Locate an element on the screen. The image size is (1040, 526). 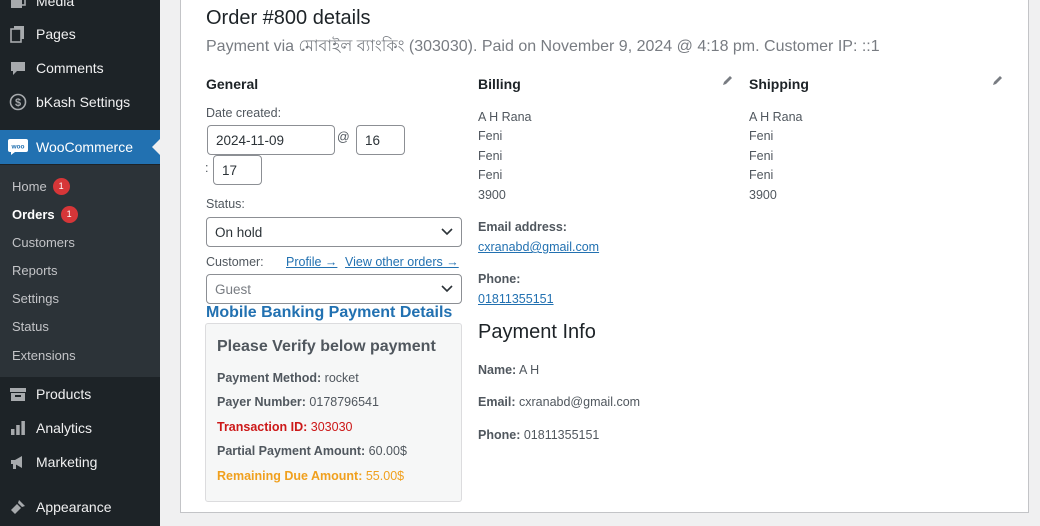
billing-email-link: cxranabd@gmail.com is located at coordinates (538, 247).